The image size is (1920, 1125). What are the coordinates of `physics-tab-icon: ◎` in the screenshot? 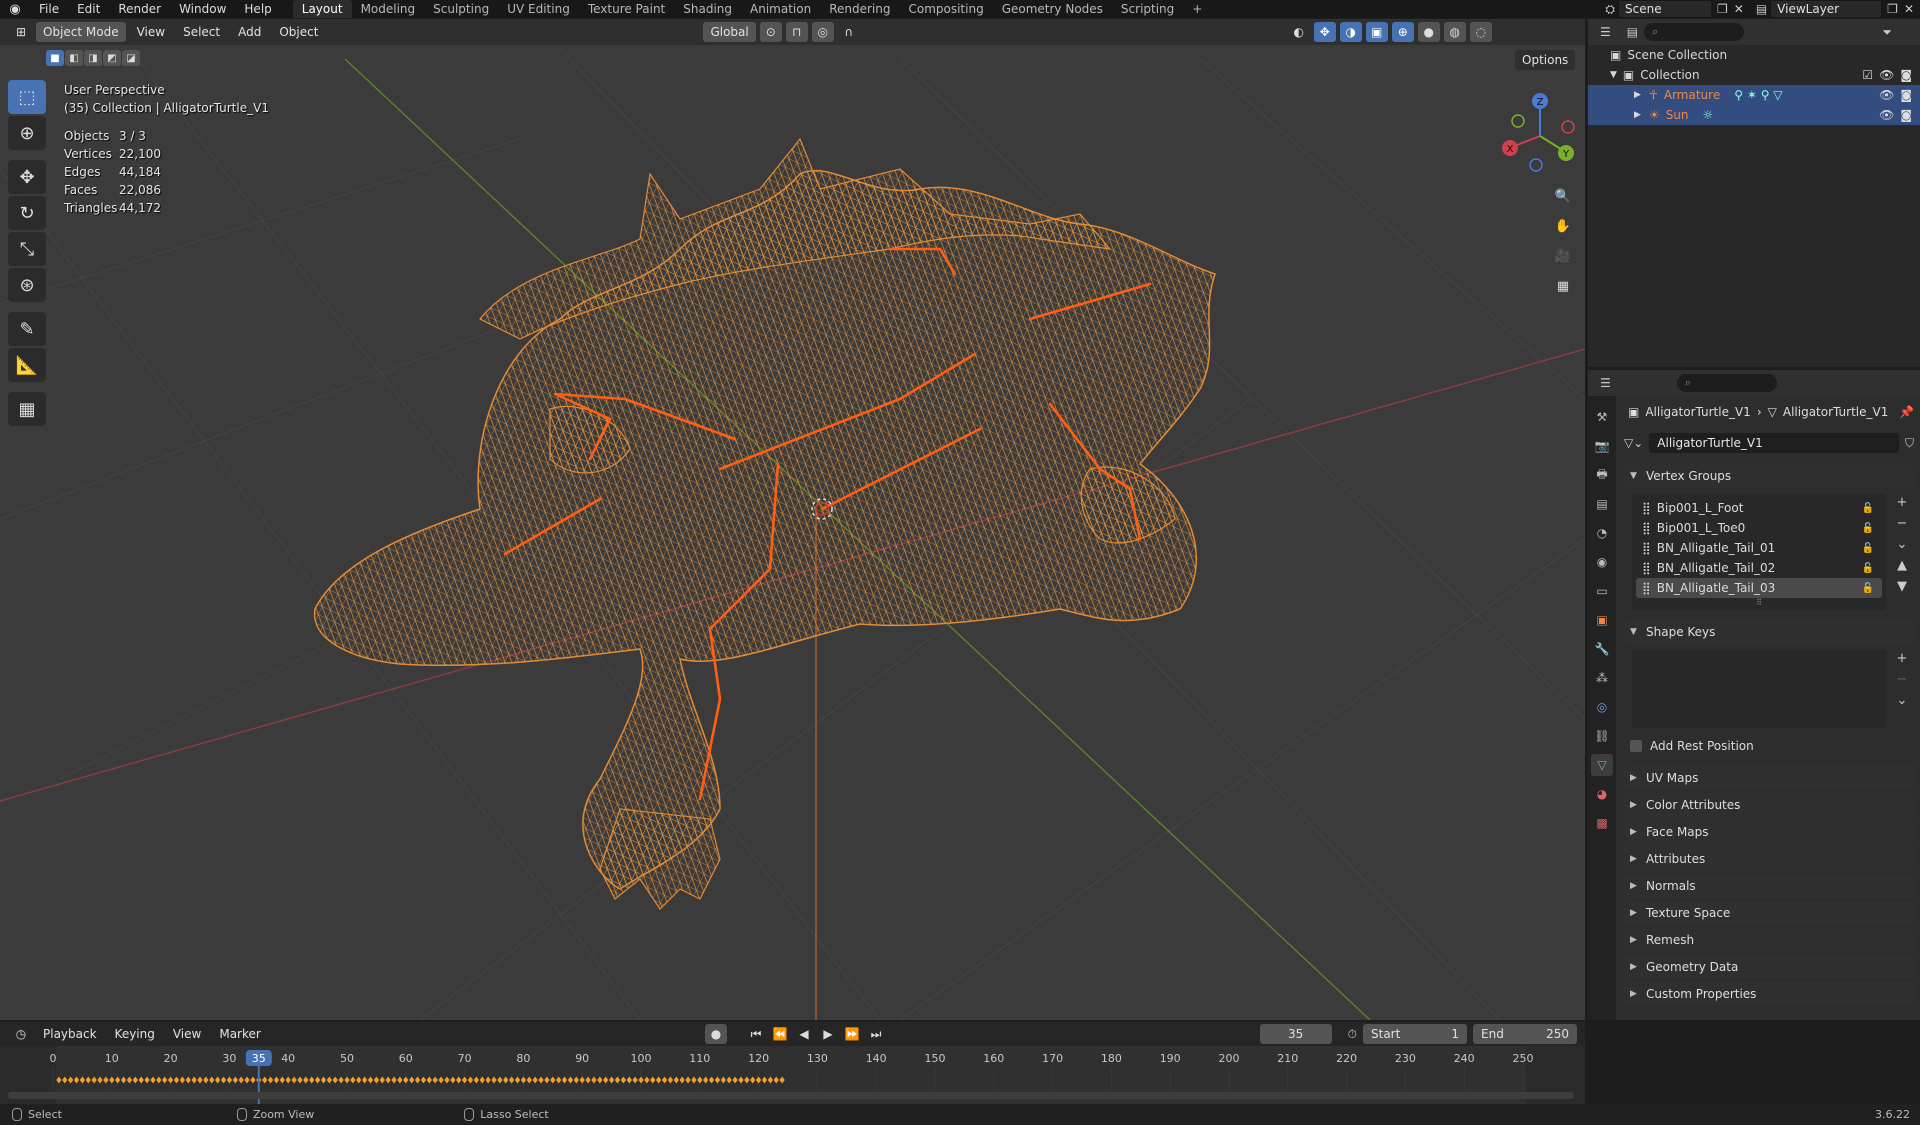 It's located at (1602, 707).